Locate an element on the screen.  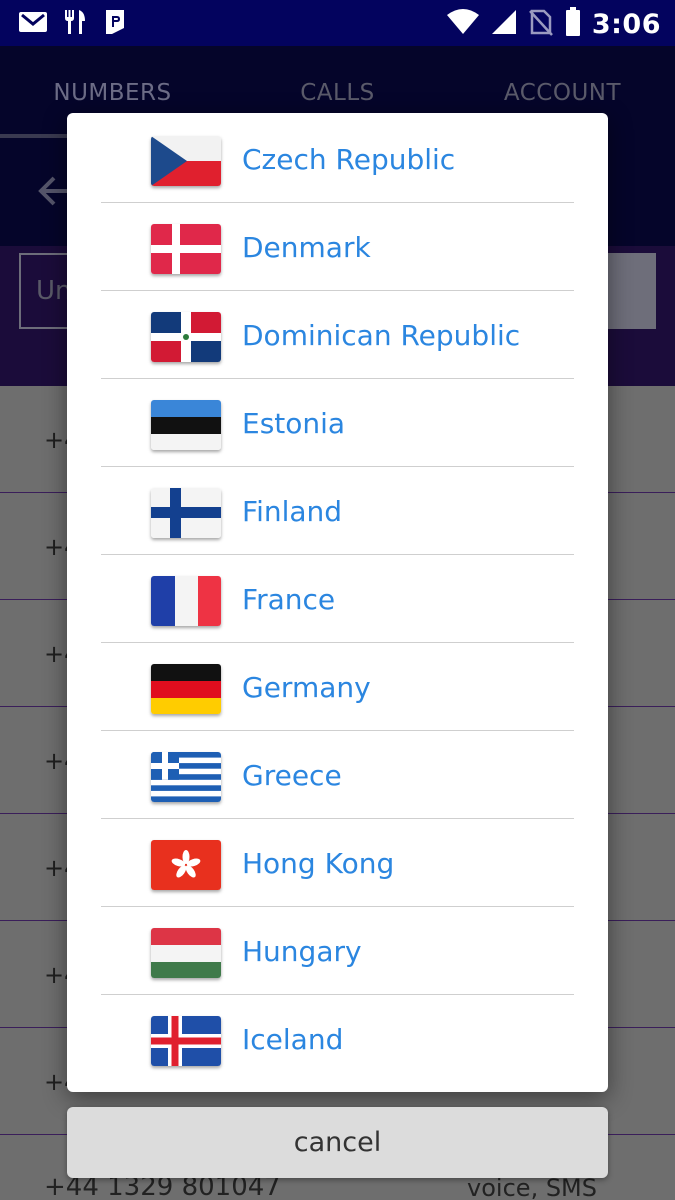
country-name: Iceland is located at coordinates (293, 1039).